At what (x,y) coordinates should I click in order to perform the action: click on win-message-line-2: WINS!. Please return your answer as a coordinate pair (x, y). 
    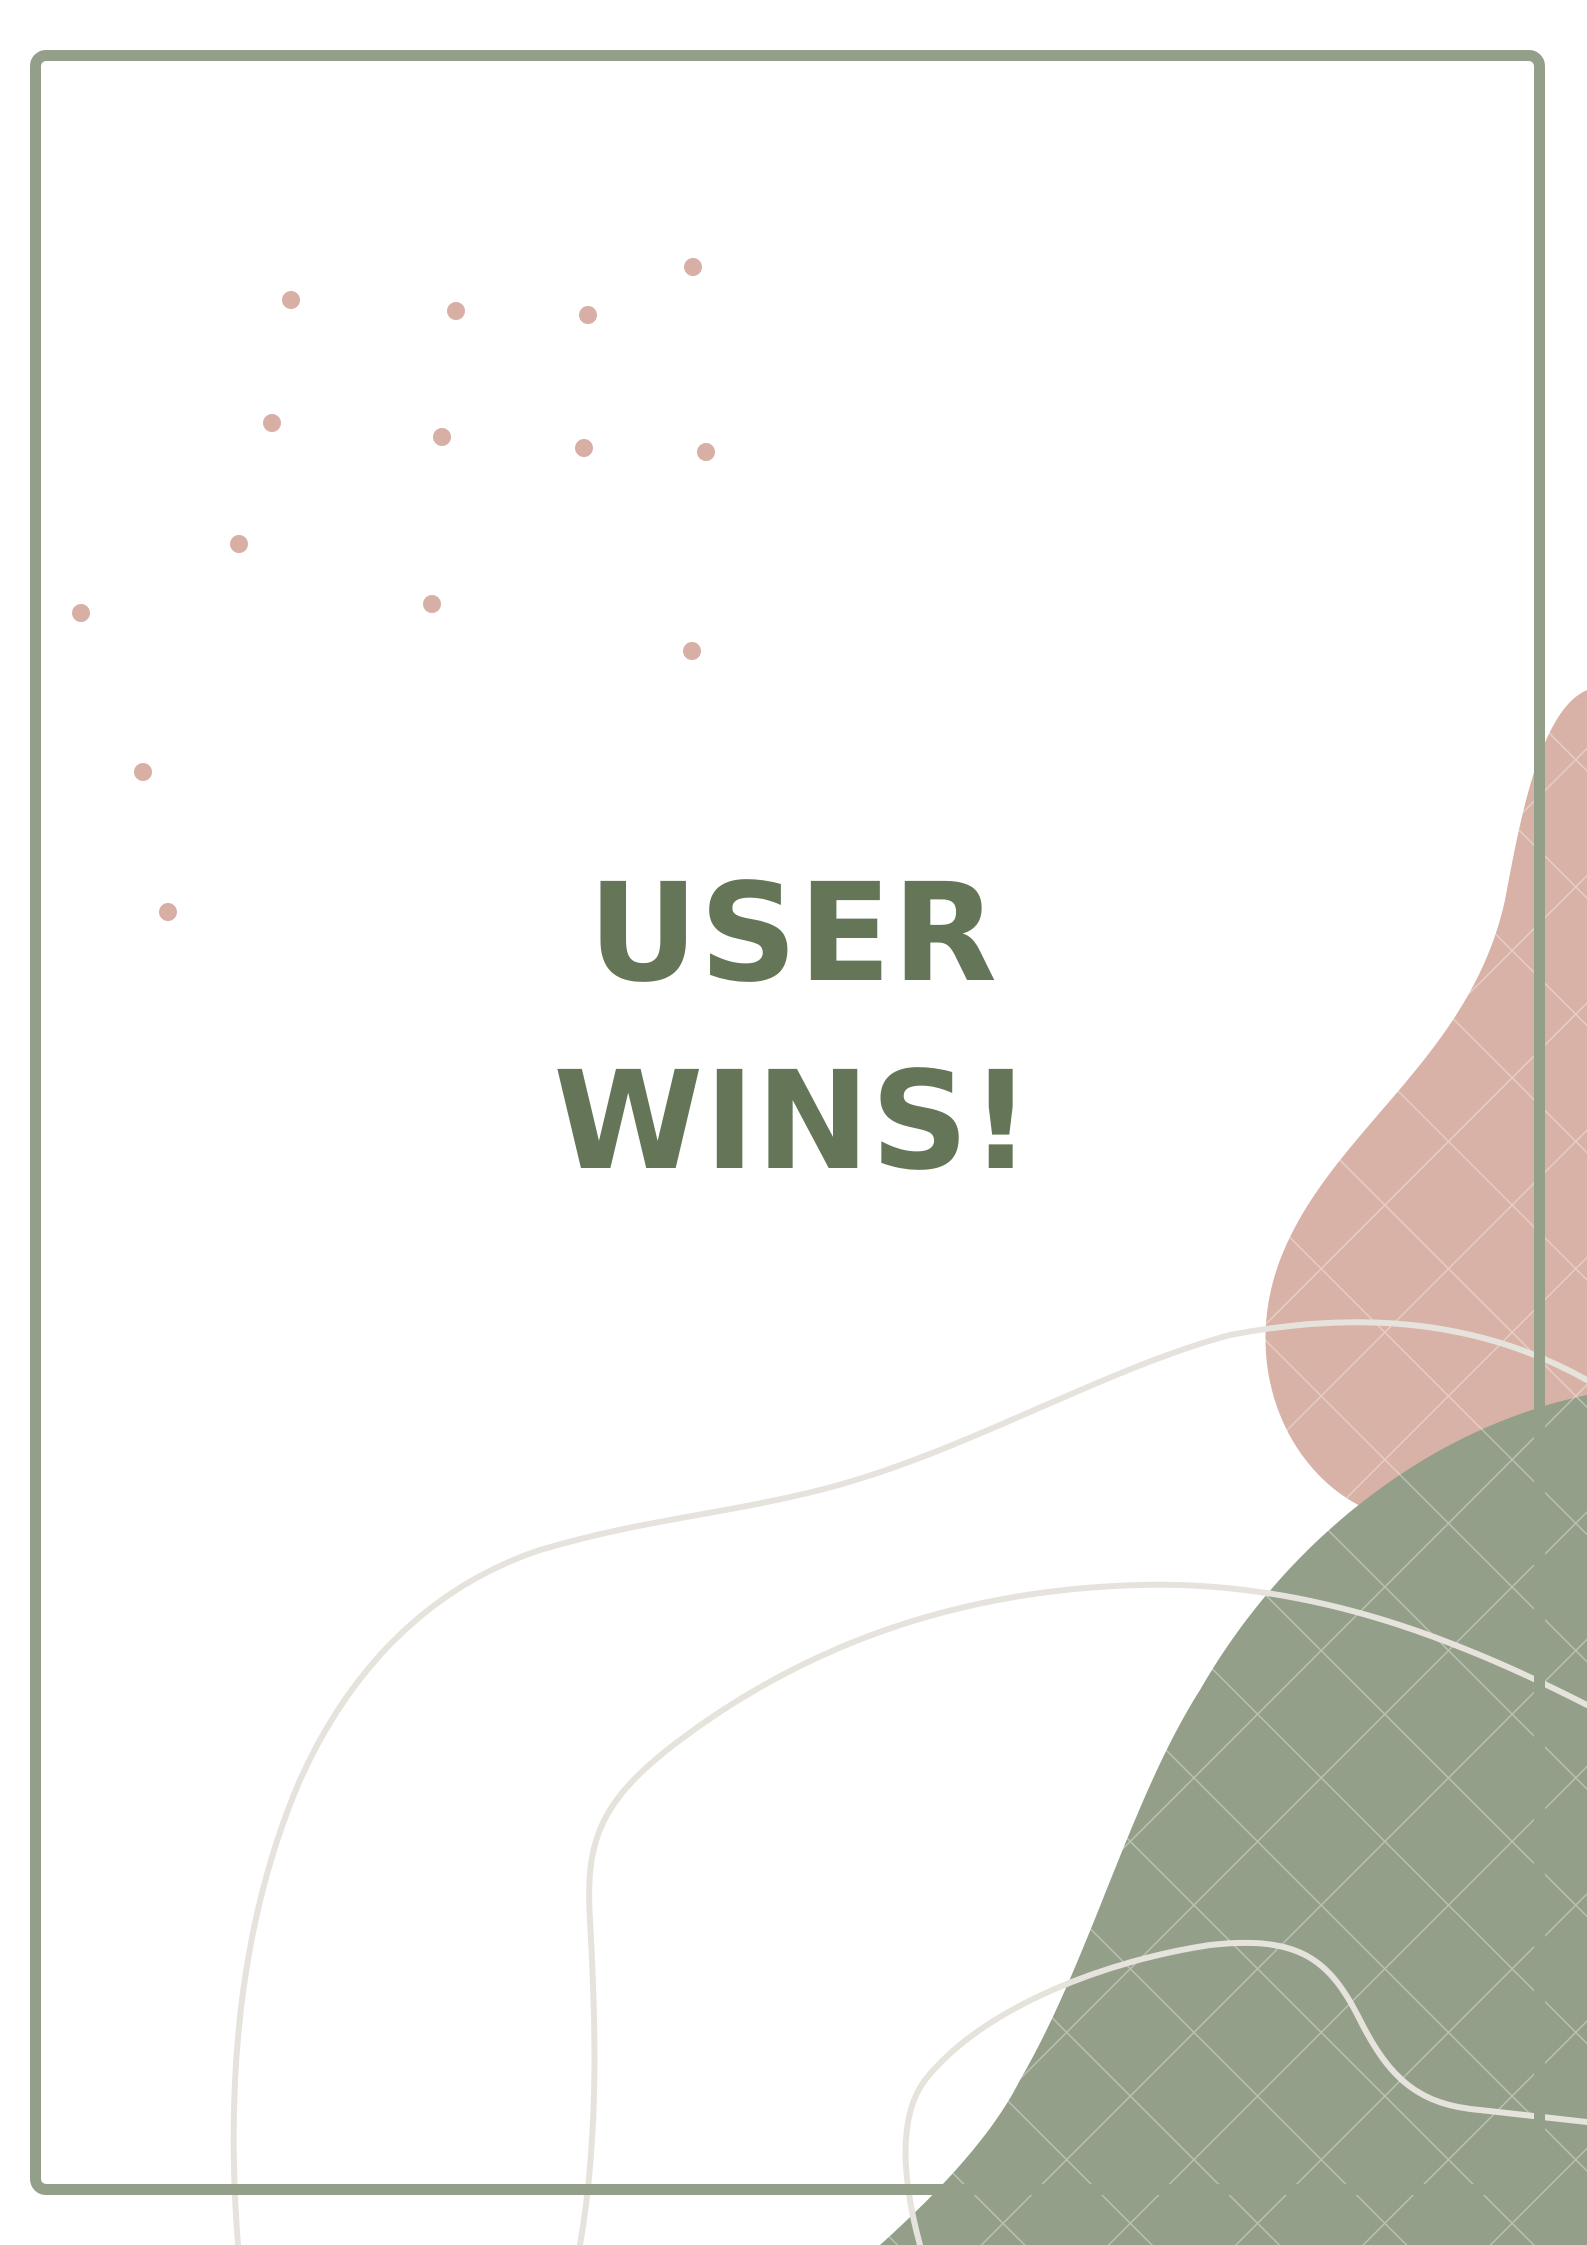
    Looking at the image, I should click on (793, 1122).